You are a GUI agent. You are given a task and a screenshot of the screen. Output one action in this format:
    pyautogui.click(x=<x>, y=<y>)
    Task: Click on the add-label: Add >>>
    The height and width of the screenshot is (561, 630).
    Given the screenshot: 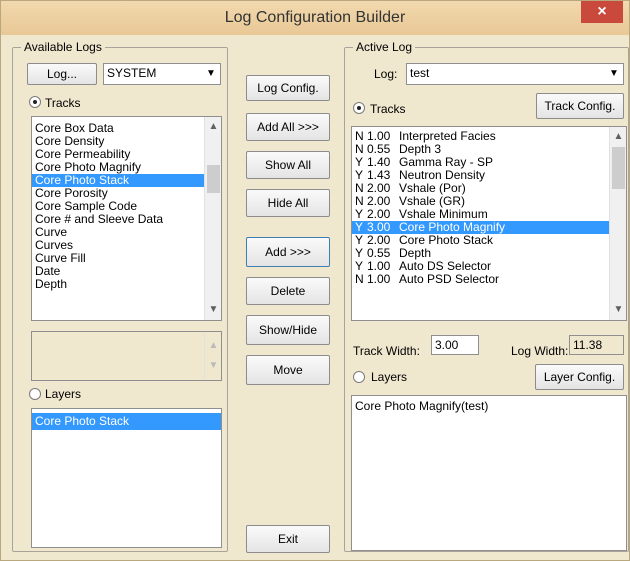 What is the action you would take?
    pyautogui.click(x=288, y=252)
    